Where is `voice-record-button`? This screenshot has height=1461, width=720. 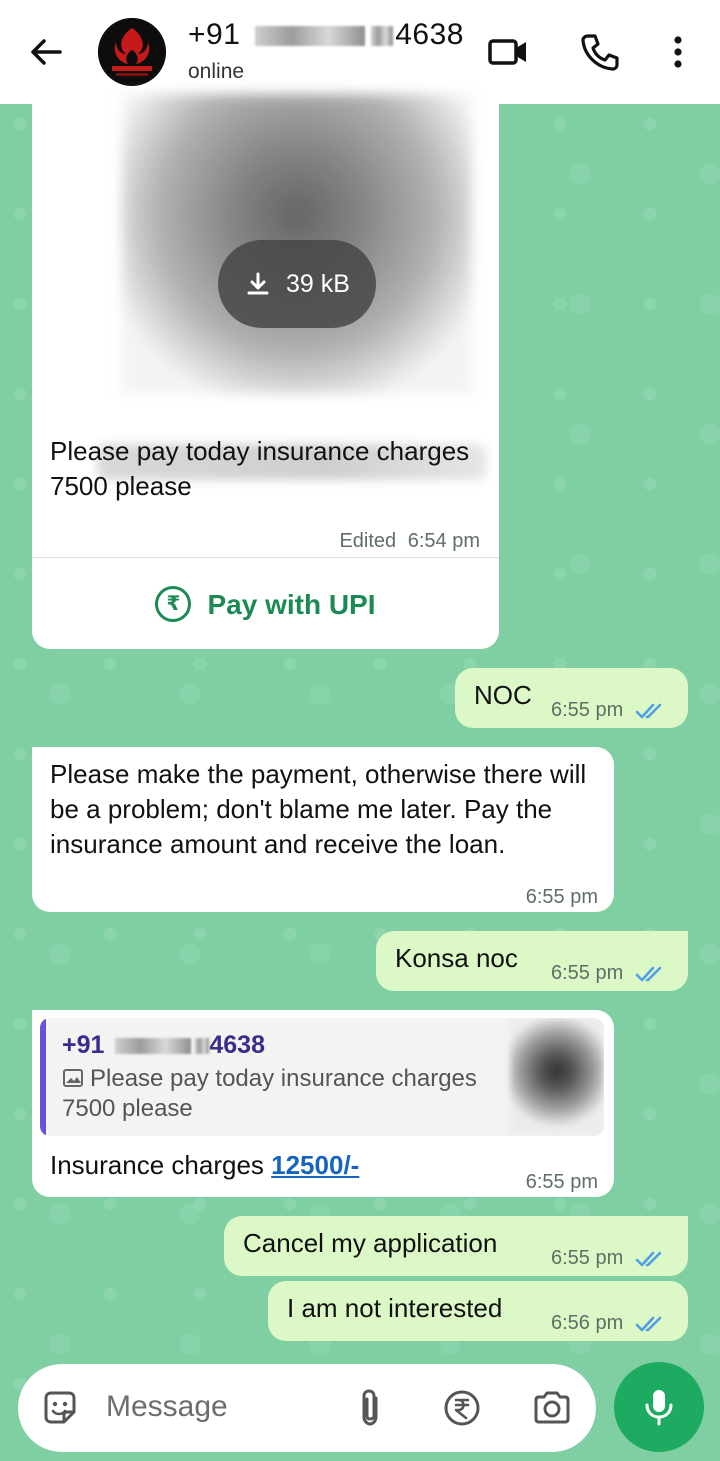
voice-record-button is located at coordinates (659, 1407).